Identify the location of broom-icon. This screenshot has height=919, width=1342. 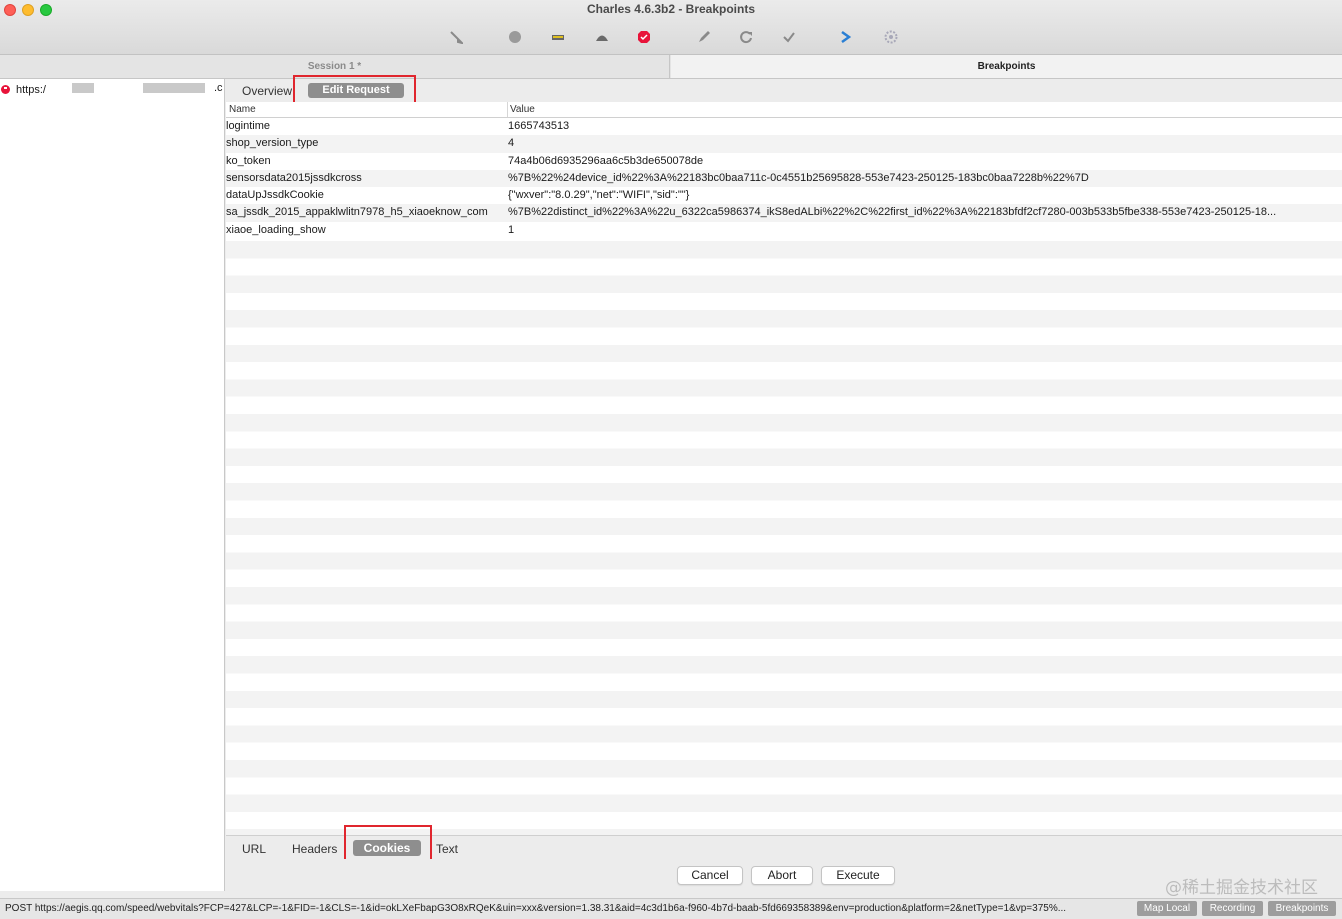
(456, 37).